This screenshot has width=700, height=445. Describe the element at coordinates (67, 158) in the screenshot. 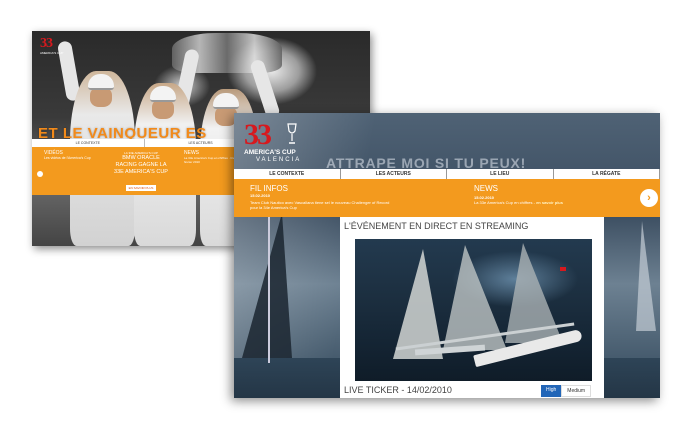

I see `videos-text: Les vidéos de l'America's Cup` at that location.